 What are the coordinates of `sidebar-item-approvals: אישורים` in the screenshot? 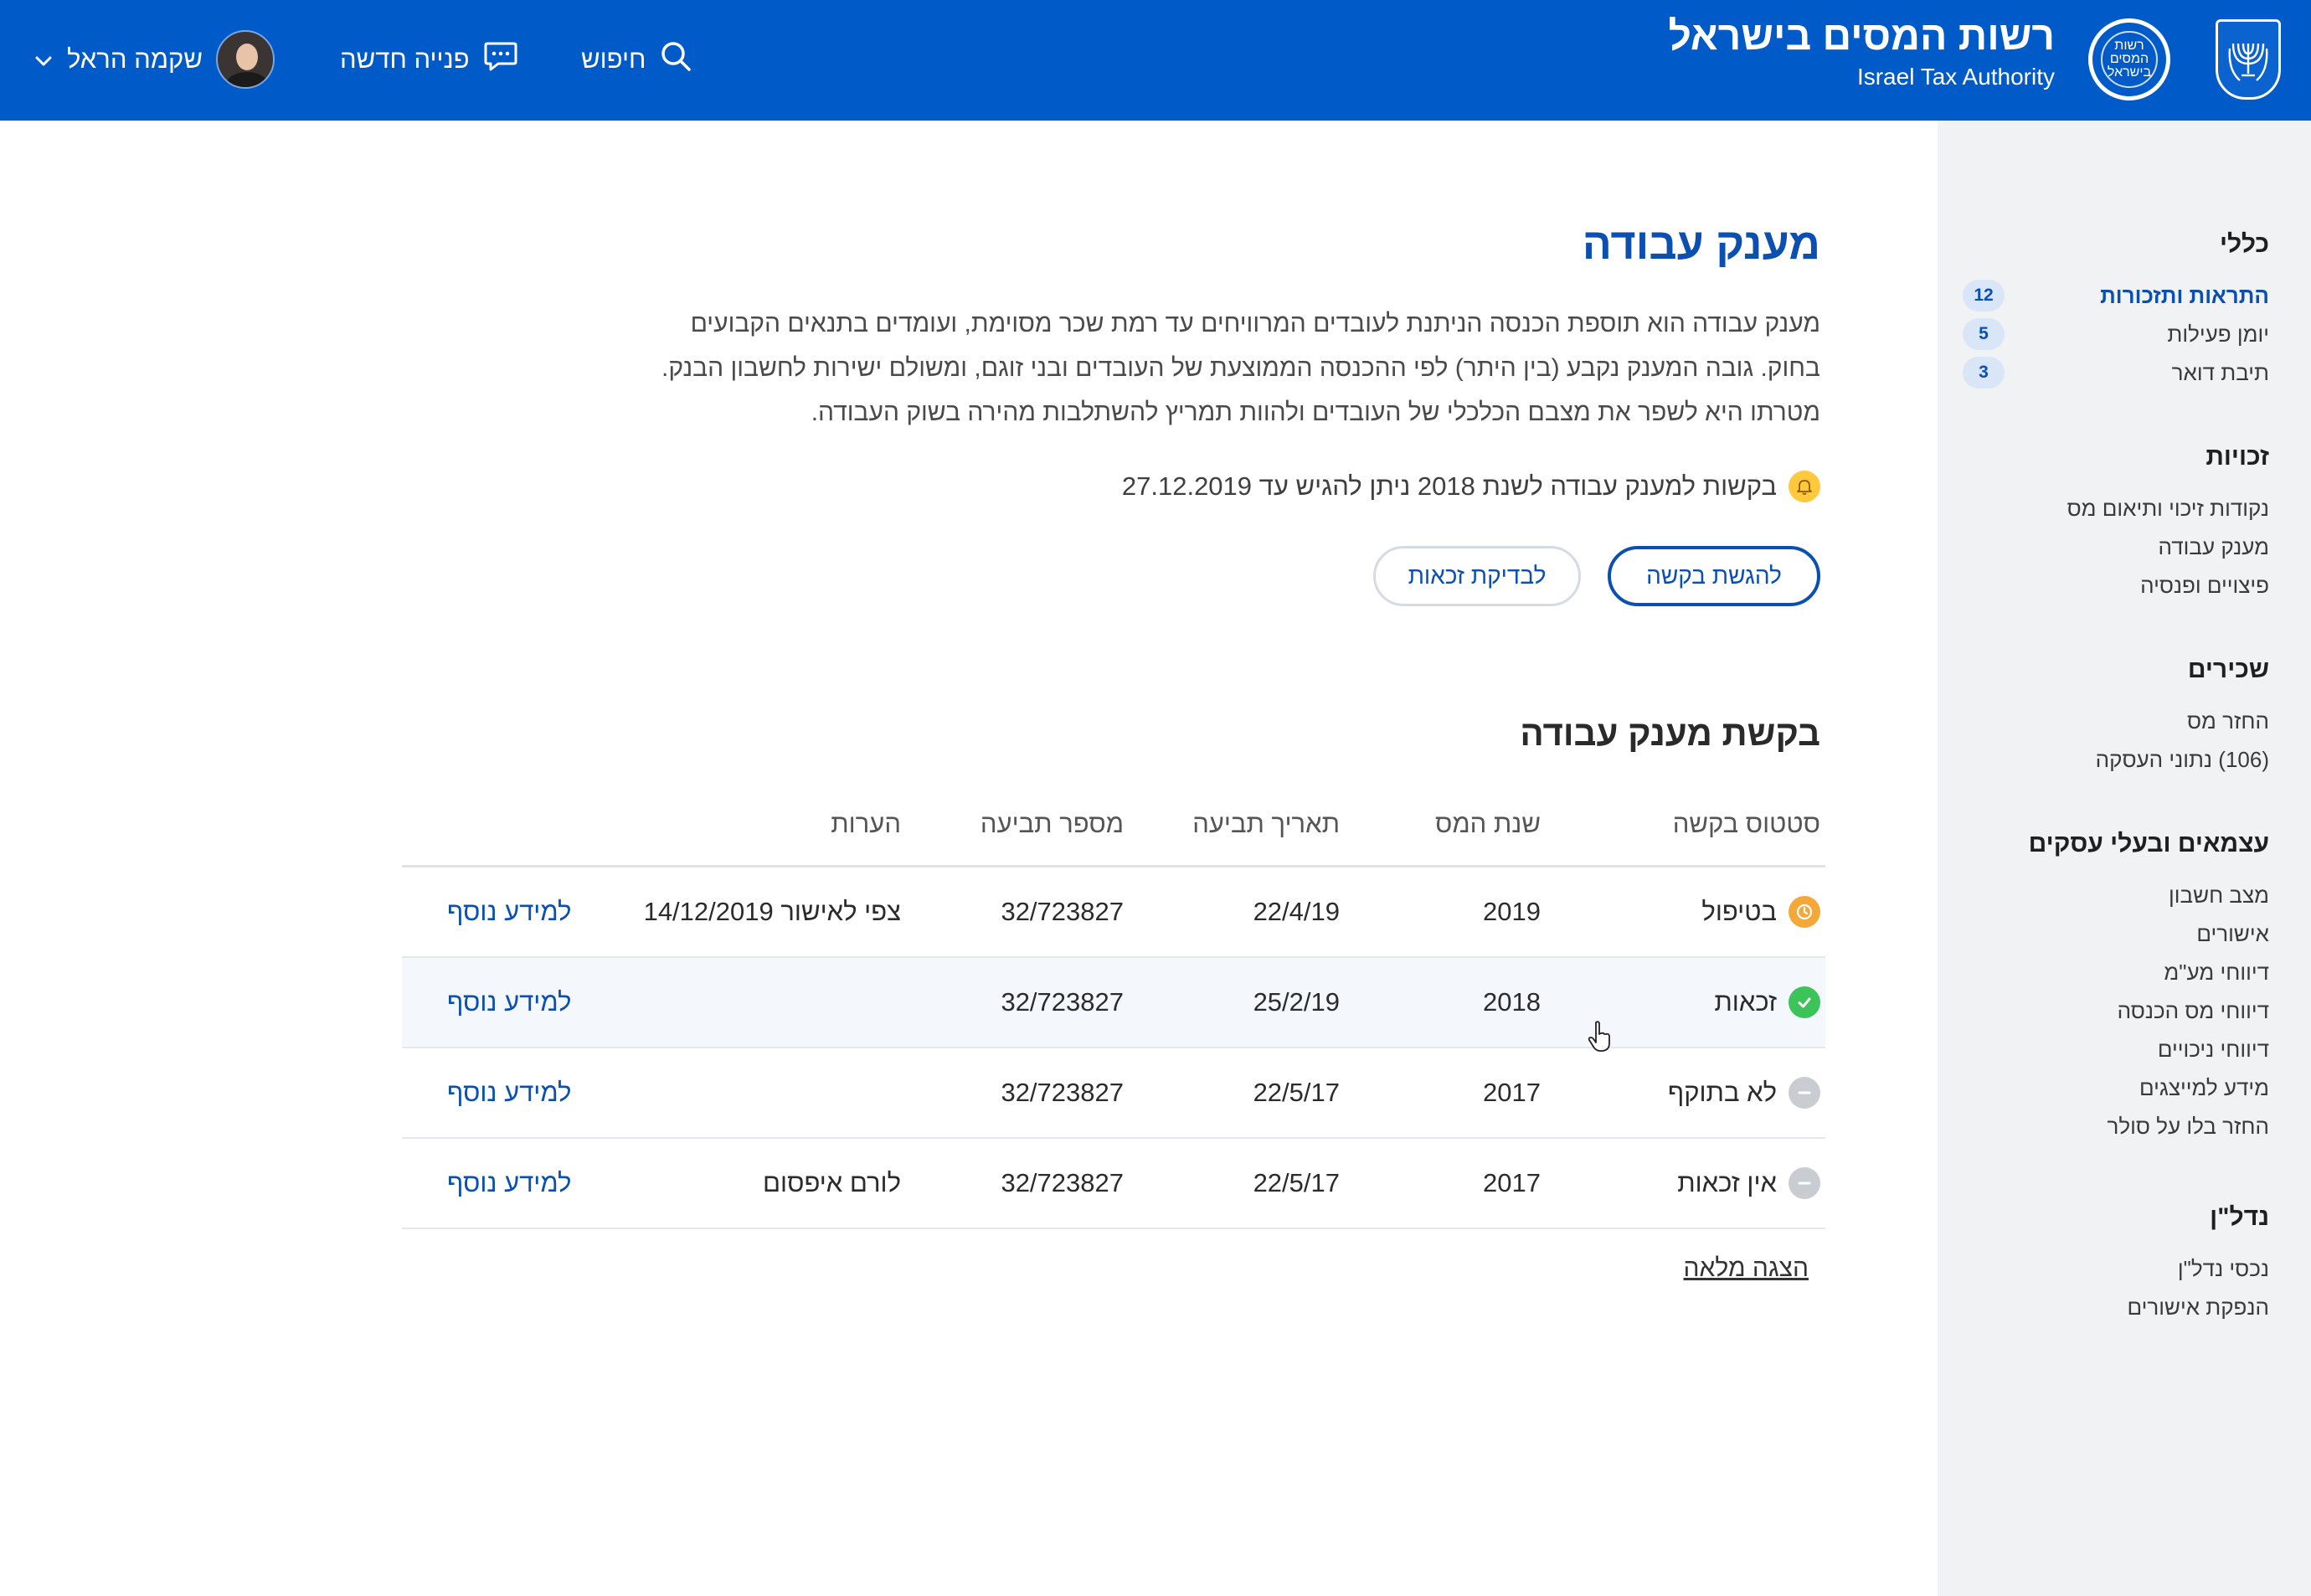 It's located at (2118, 933).